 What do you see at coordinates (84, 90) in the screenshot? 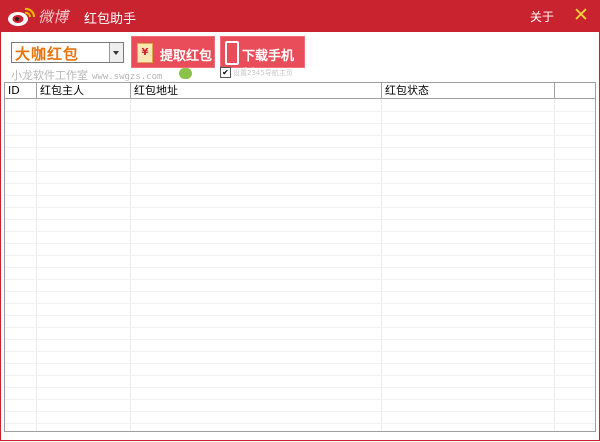
I see `column-header-owner: 红包主人` at bounding box center [84, 90].